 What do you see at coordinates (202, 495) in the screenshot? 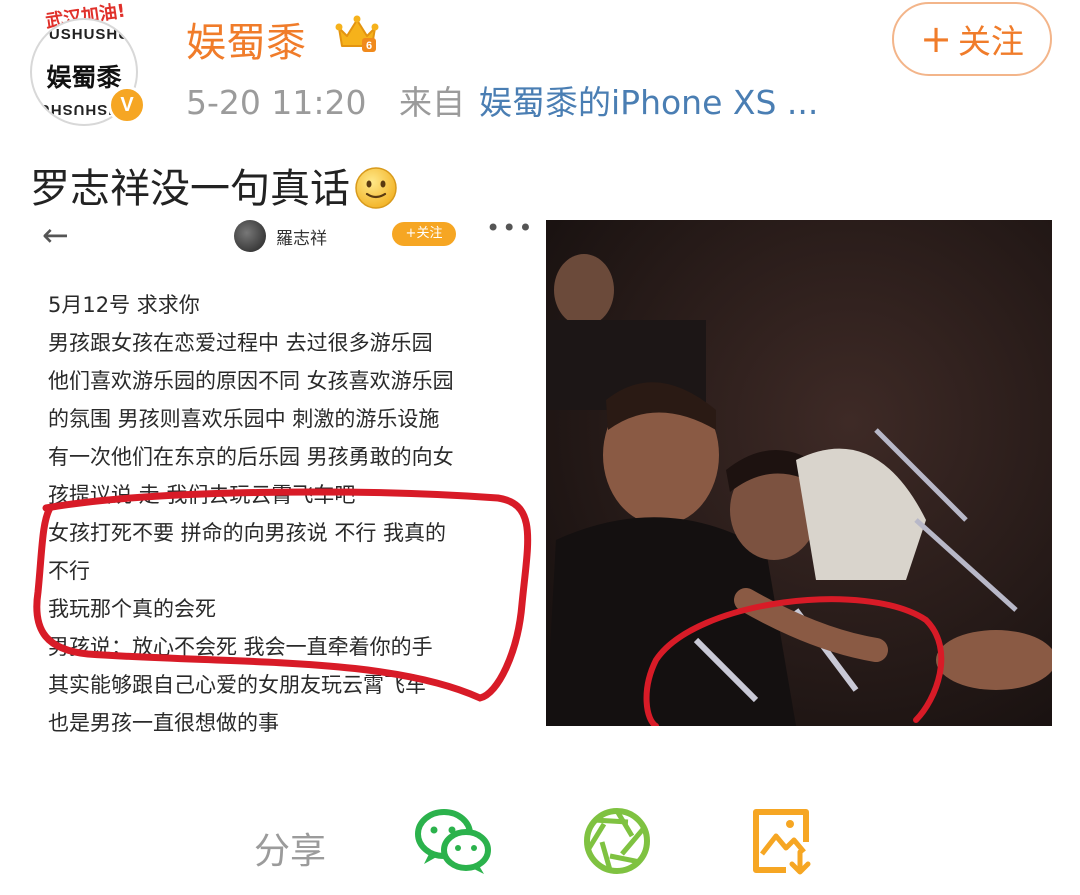
I see `embedded-text-line: 孩提议说 走 我们去玩云霄飞车吧` at bounding box center [202, 495].